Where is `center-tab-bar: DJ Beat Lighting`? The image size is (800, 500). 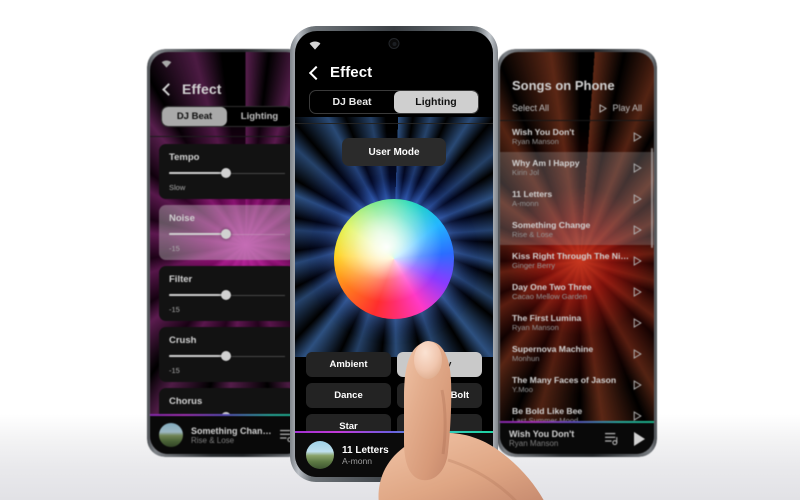 center-tab-bar: DJ Beat Lighting is located at coordinates (394, 102).